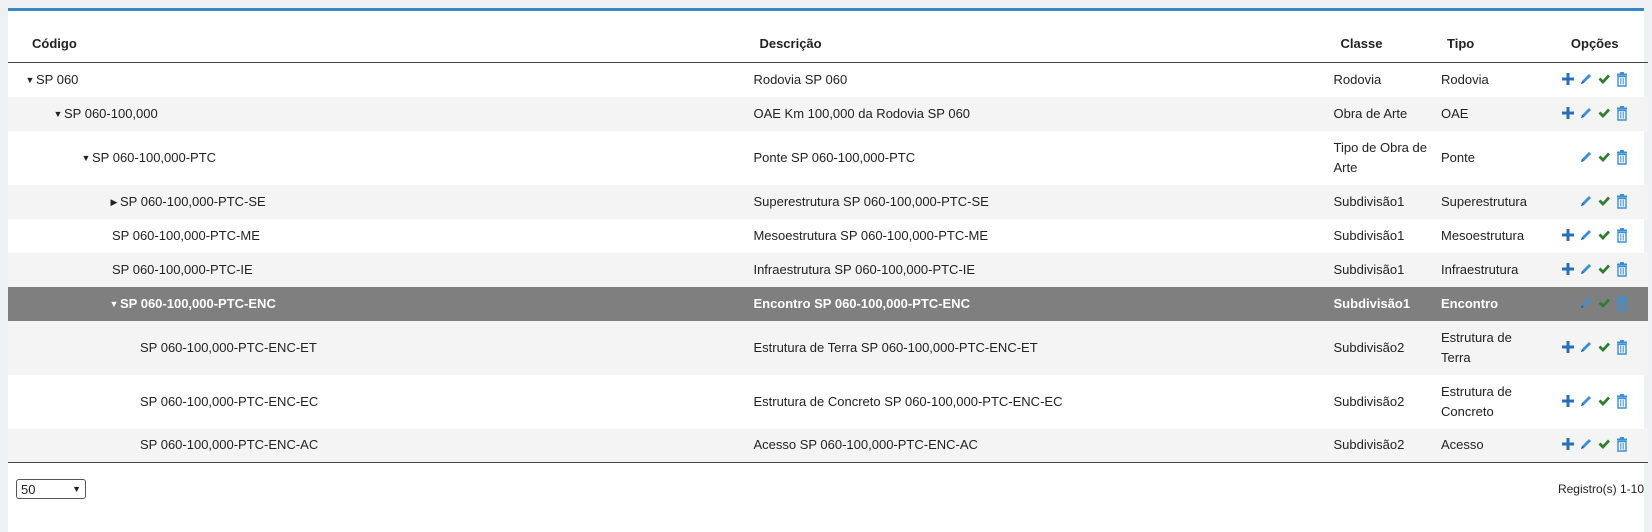  I want to click on cell-classe: Subdivisão1, so click(1381, 201).